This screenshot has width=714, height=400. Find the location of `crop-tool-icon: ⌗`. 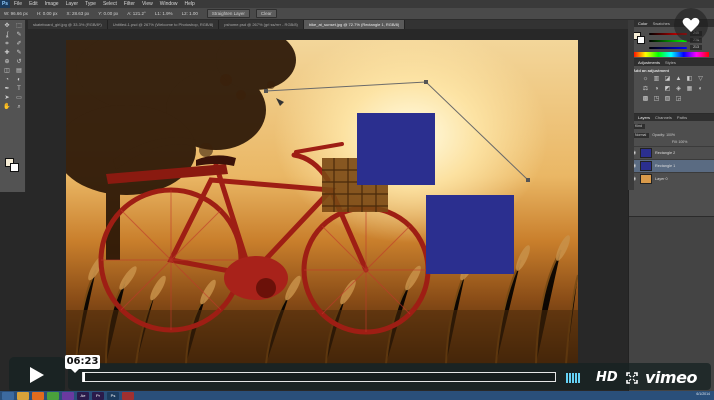

crop-tool-icon: ⌗ is located at coordinates (7, 44).